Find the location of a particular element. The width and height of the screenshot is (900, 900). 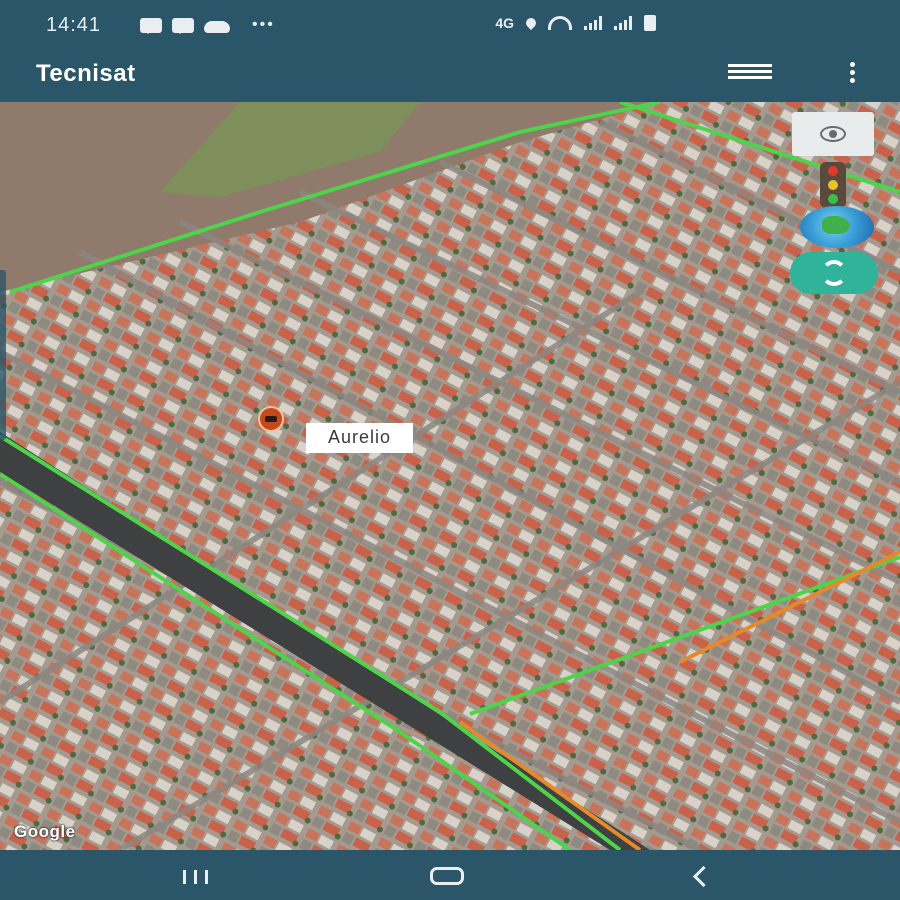

status-bar: 14:41 ••• 4G is located at coordinates (450, 26).